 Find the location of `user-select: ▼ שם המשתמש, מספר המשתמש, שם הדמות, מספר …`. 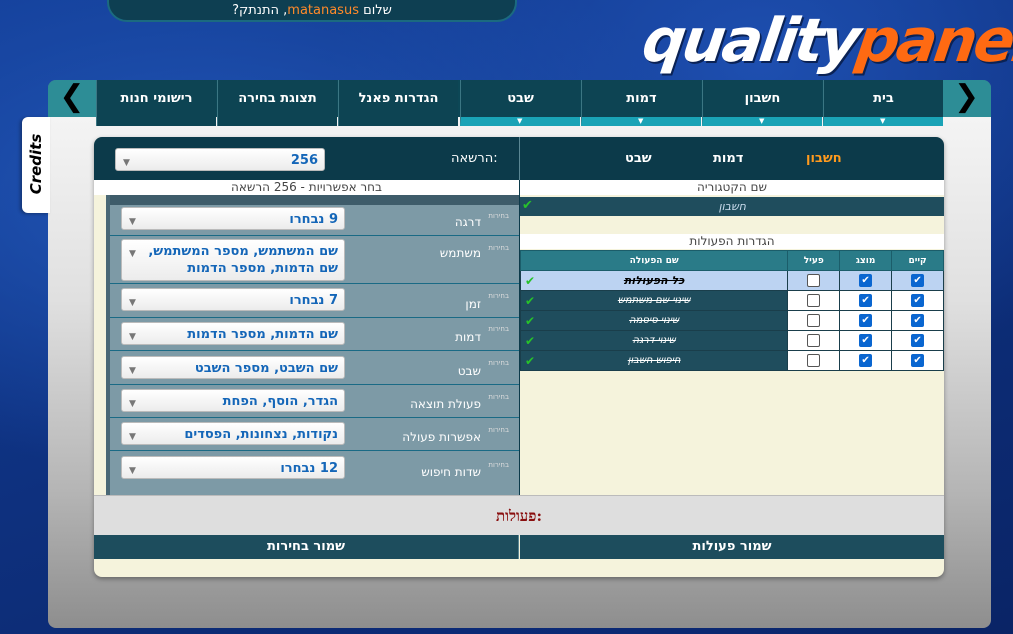

user-select: ▼ שם המשתמש, מספר המשתמש, שם הדמות, מספר … is located at coordinates (233, 260).